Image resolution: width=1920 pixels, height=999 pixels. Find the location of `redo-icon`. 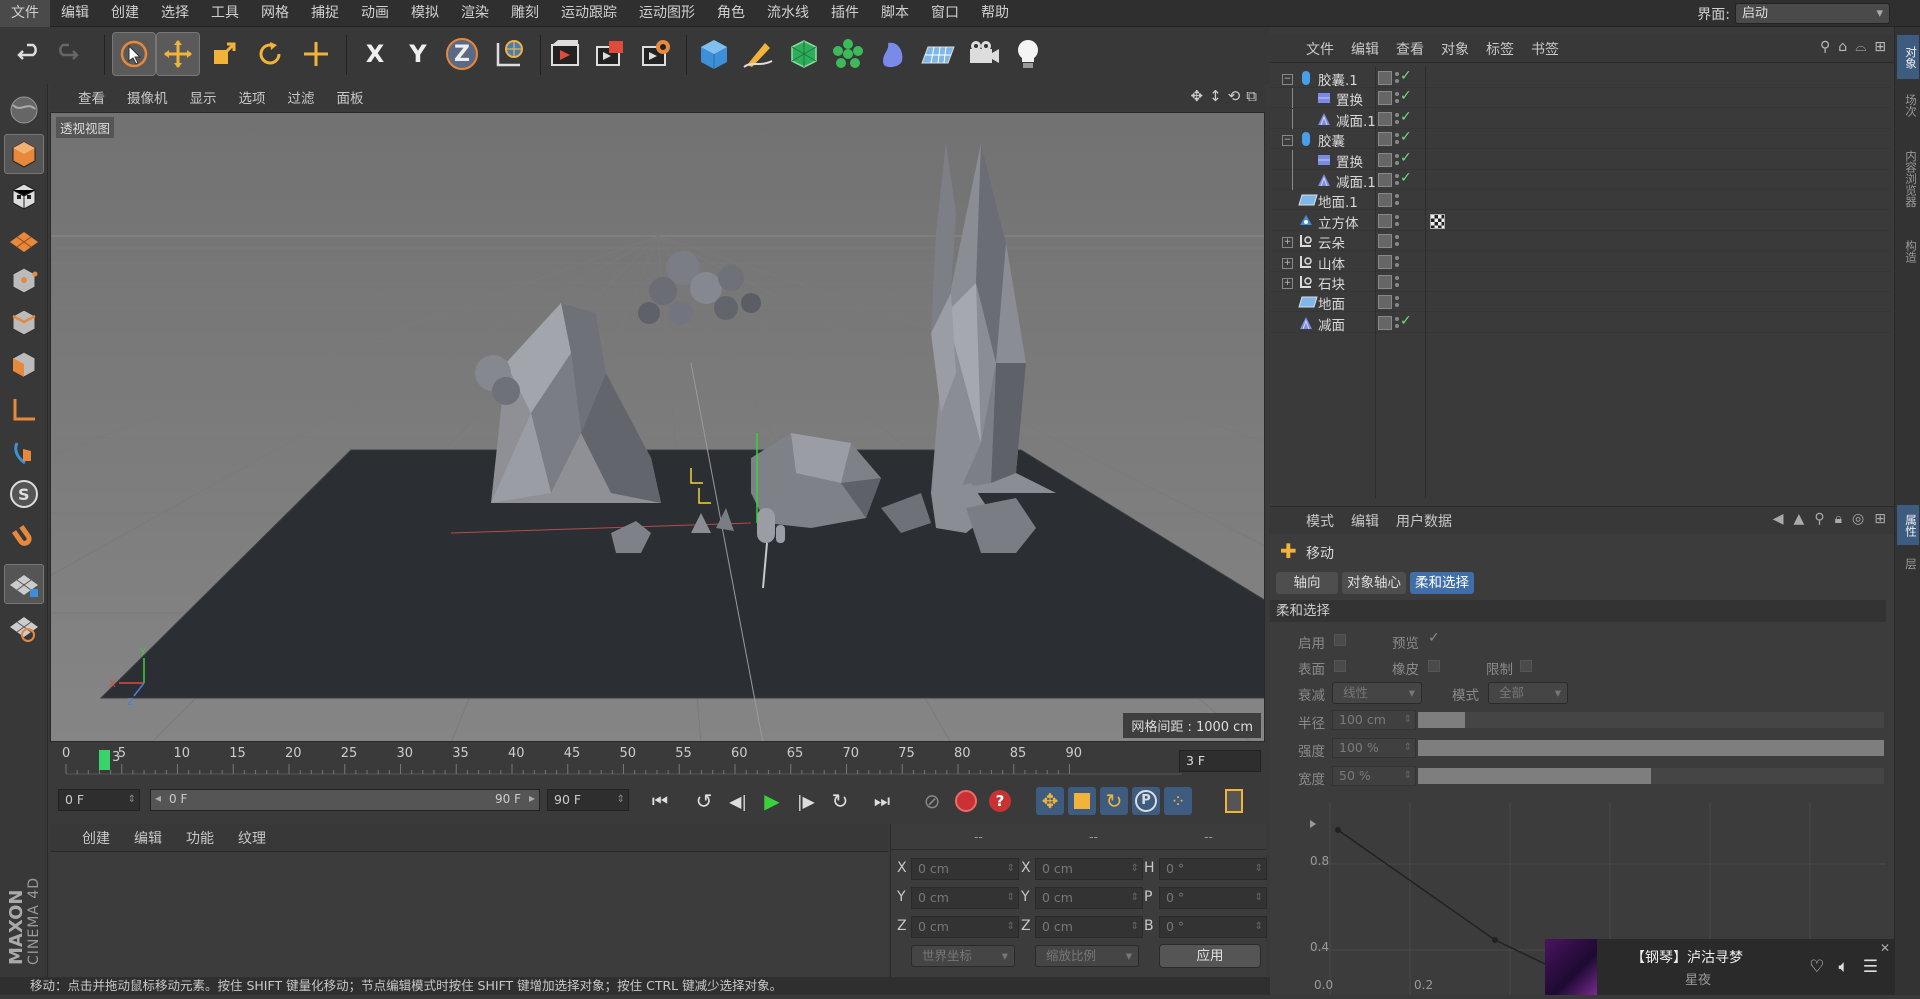

redo-icon is located at coordinates (66, 54).